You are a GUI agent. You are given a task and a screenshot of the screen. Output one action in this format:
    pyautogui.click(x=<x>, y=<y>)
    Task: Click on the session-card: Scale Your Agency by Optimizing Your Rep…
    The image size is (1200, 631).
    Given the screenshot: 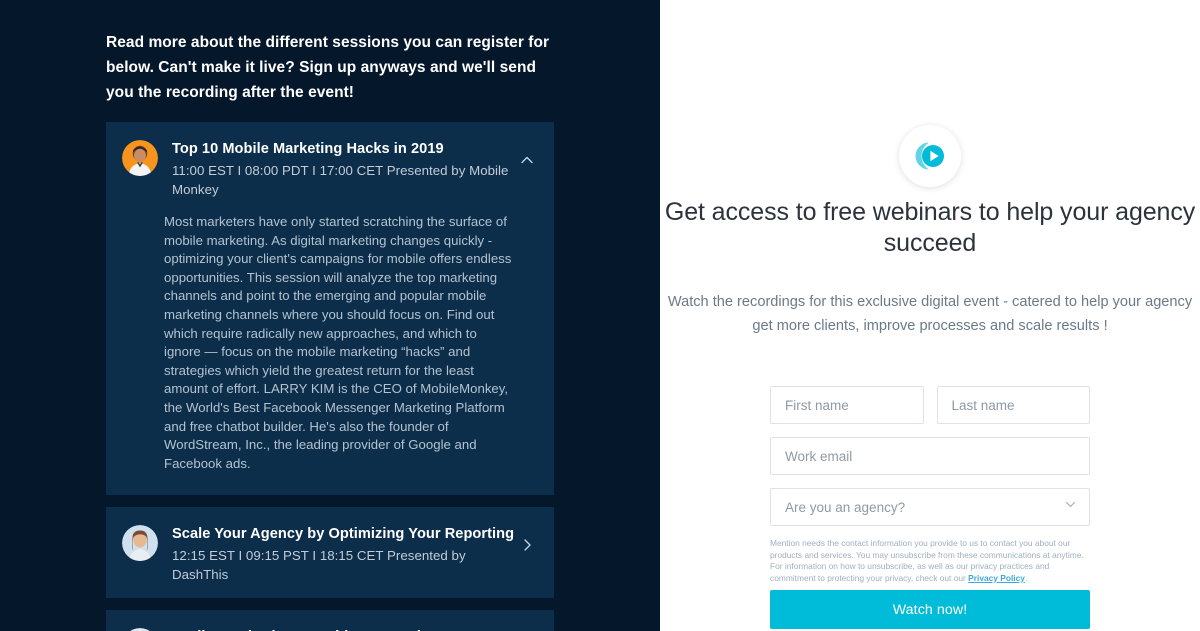 What is the action you would take?
    pyautogui.click(x=330, y=553)
    